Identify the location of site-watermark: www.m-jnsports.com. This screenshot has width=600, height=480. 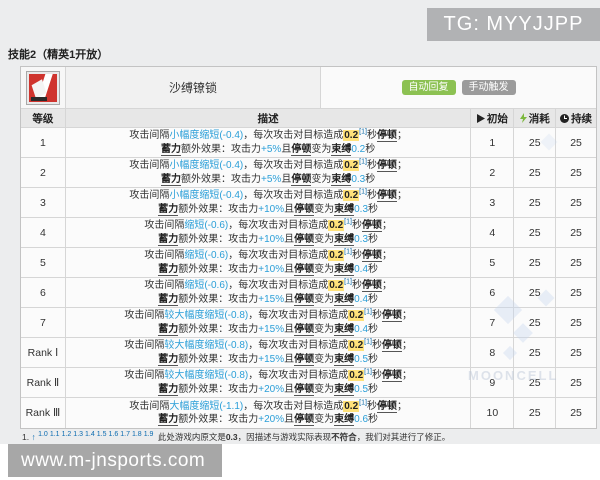
(115, 460).